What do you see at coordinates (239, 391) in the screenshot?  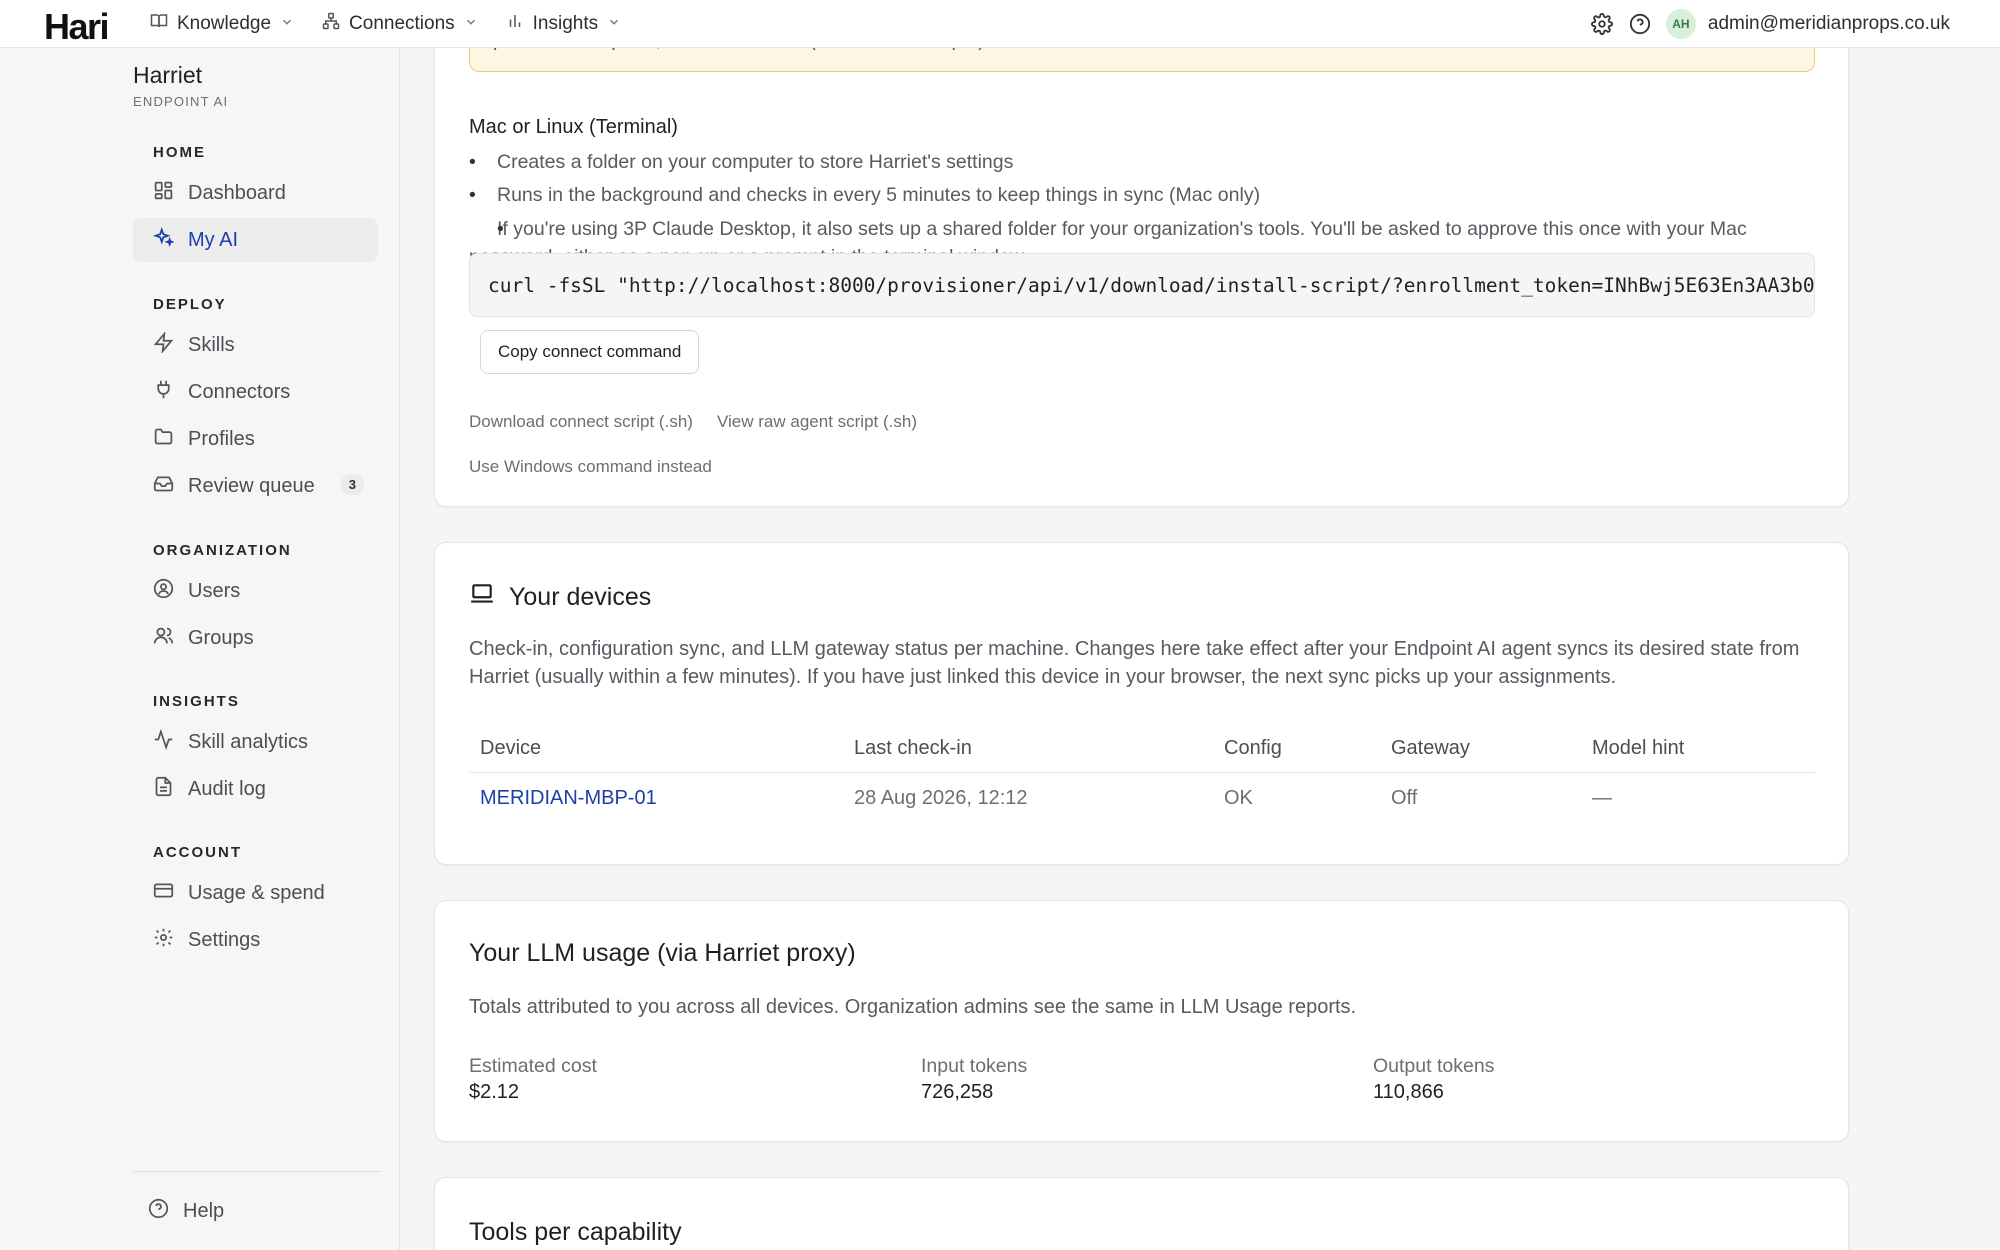 I see `sidebar-item-label: Connectors` at bounding box center [239, 391].